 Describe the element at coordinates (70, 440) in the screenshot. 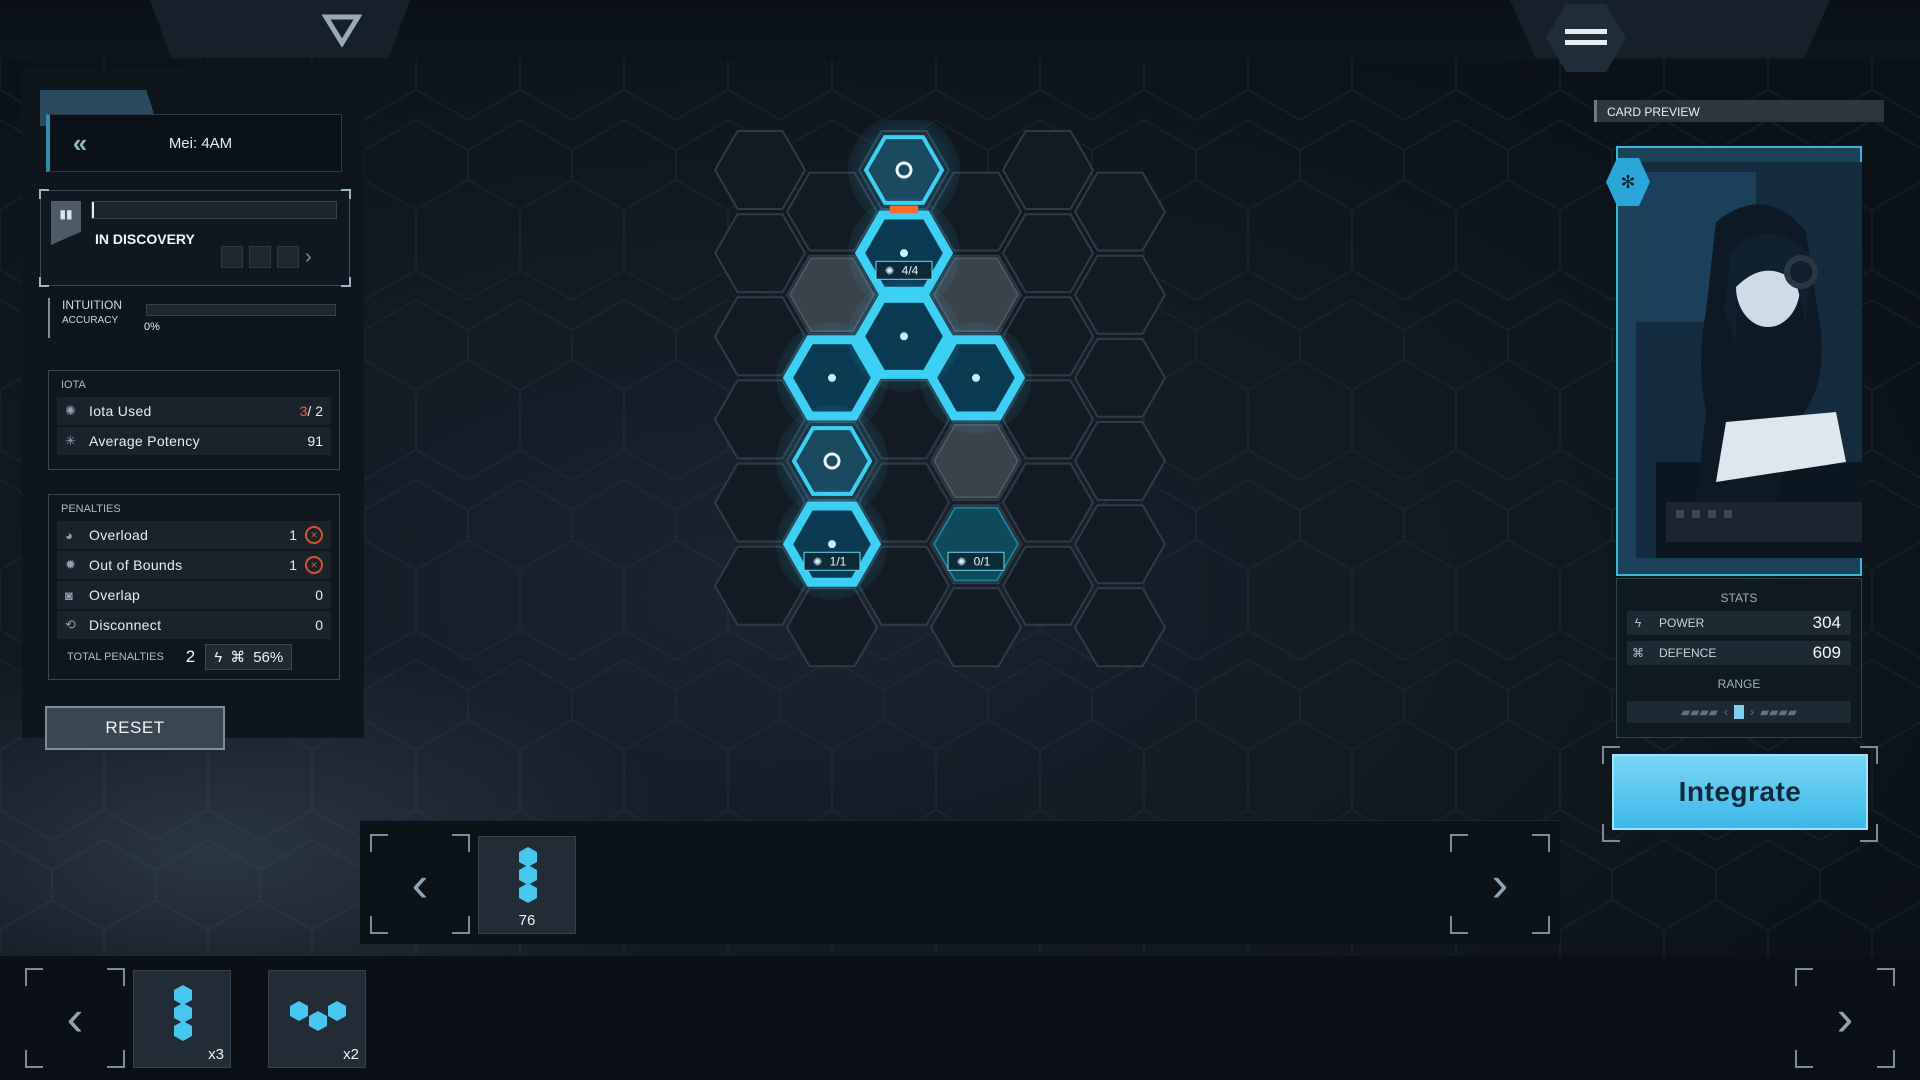

I see `potency-icon: ✳` at that location.